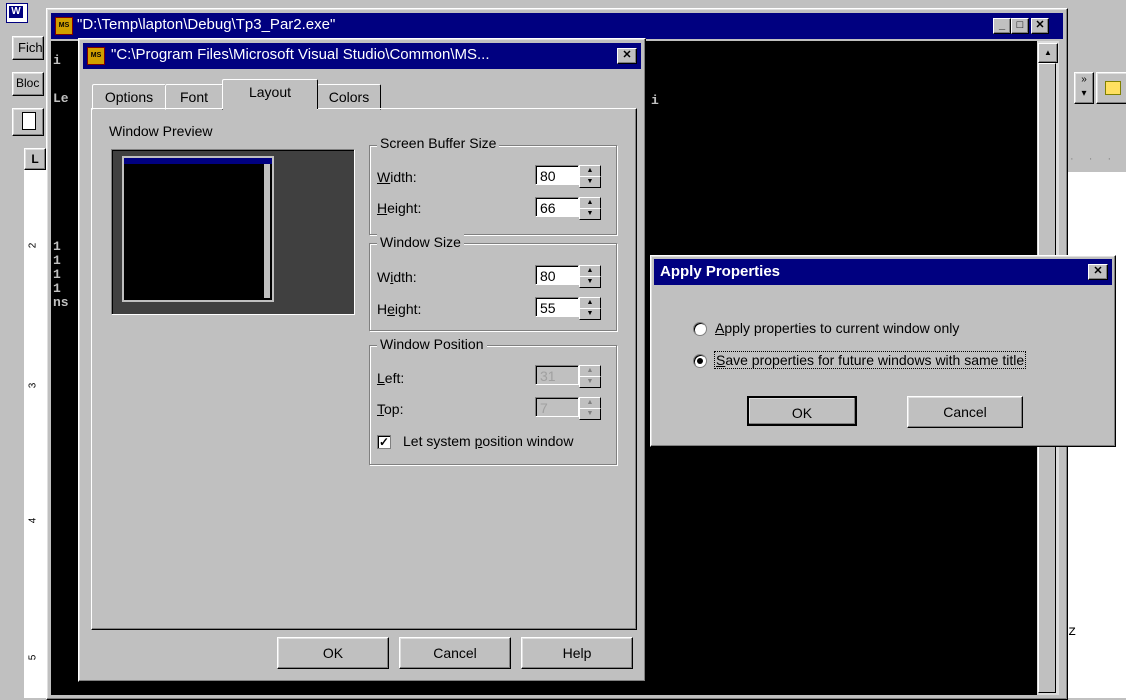  I want to click on tab-font: Font, so click(194, 97).